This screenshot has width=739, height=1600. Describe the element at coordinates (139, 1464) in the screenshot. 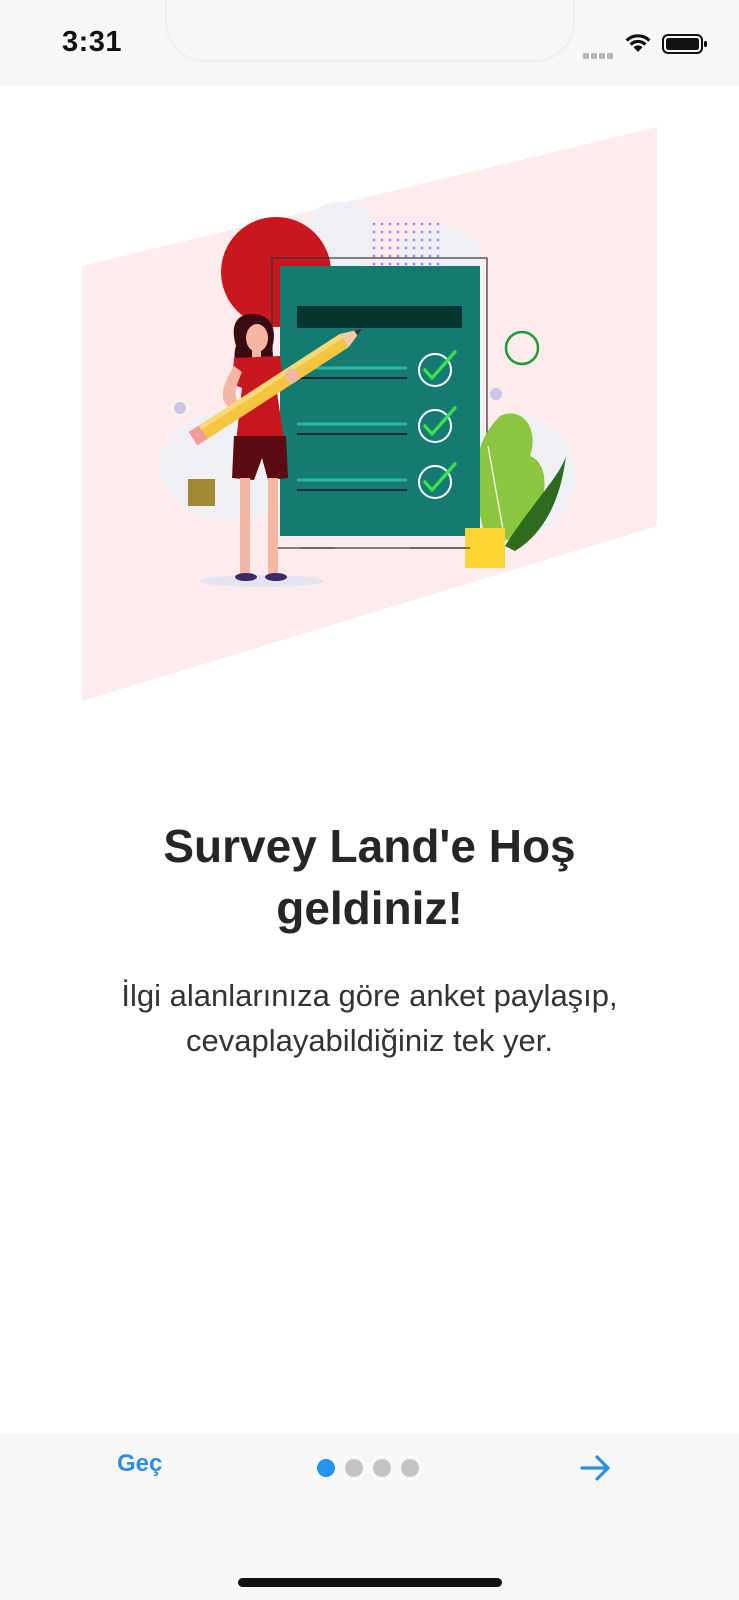

I see `skip-button: Geç` at that location.